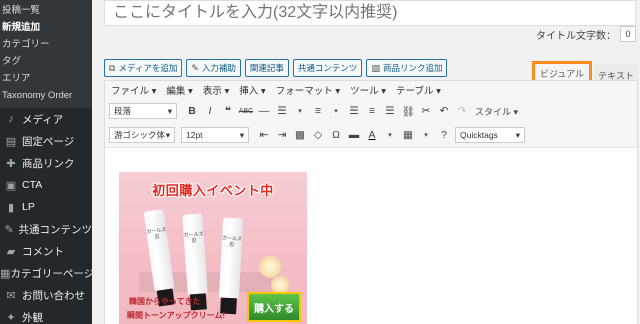  What do you see at coordinates (390, 111) in the screenshot?
I see `align-right-icon: ☰` at bounding box center [390, 111].